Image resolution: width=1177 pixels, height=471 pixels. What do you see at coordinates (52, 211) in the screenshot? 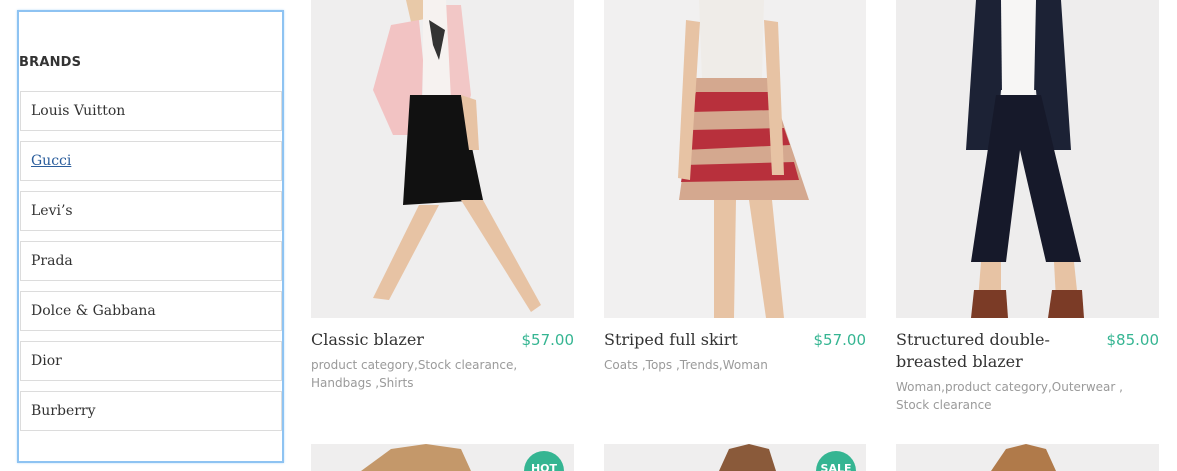
I see `brand-label: Levi’s` at bounding box center [52, 211].